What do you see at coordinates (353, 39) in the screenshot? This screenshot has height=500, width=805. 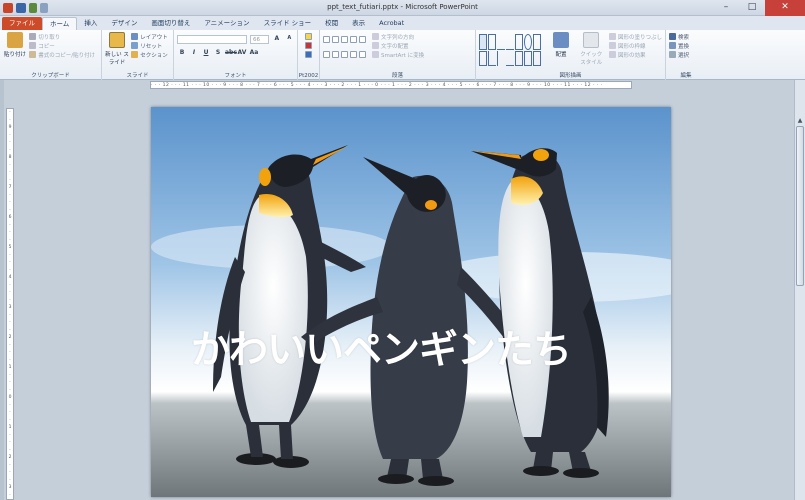 I see `increase-indent-icon` at bounding box center [353, 39].